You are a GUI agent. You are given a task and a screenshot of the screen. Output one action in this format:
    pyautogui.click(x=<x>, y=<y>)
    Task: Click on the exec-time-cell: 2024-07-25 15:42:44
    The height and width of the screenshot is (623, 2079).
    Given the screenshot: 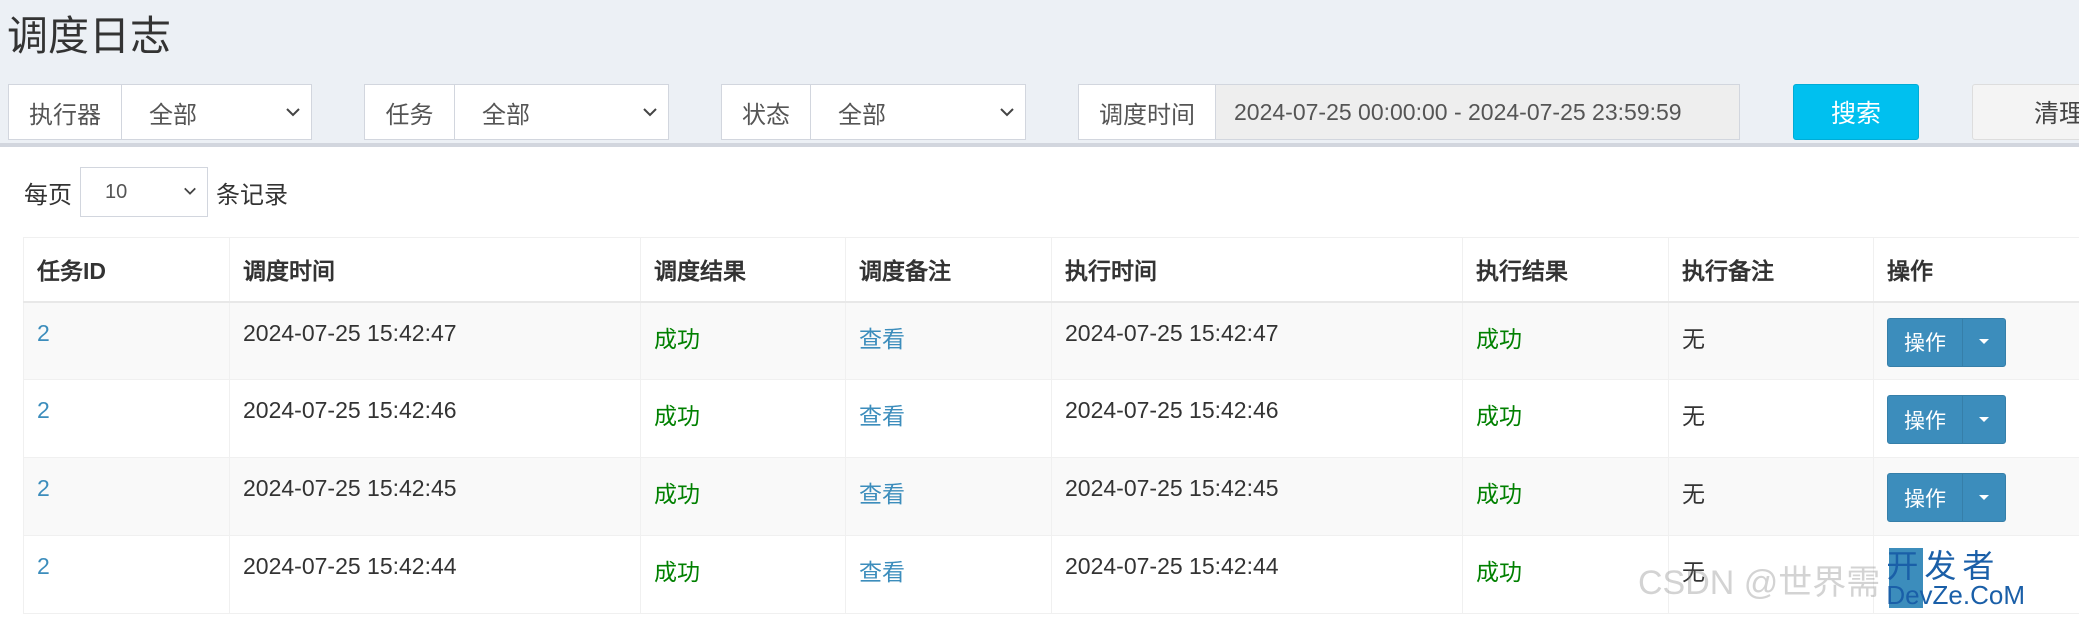 What is the action you would take?
    pyautogui.click(x=1257, y=575)
    